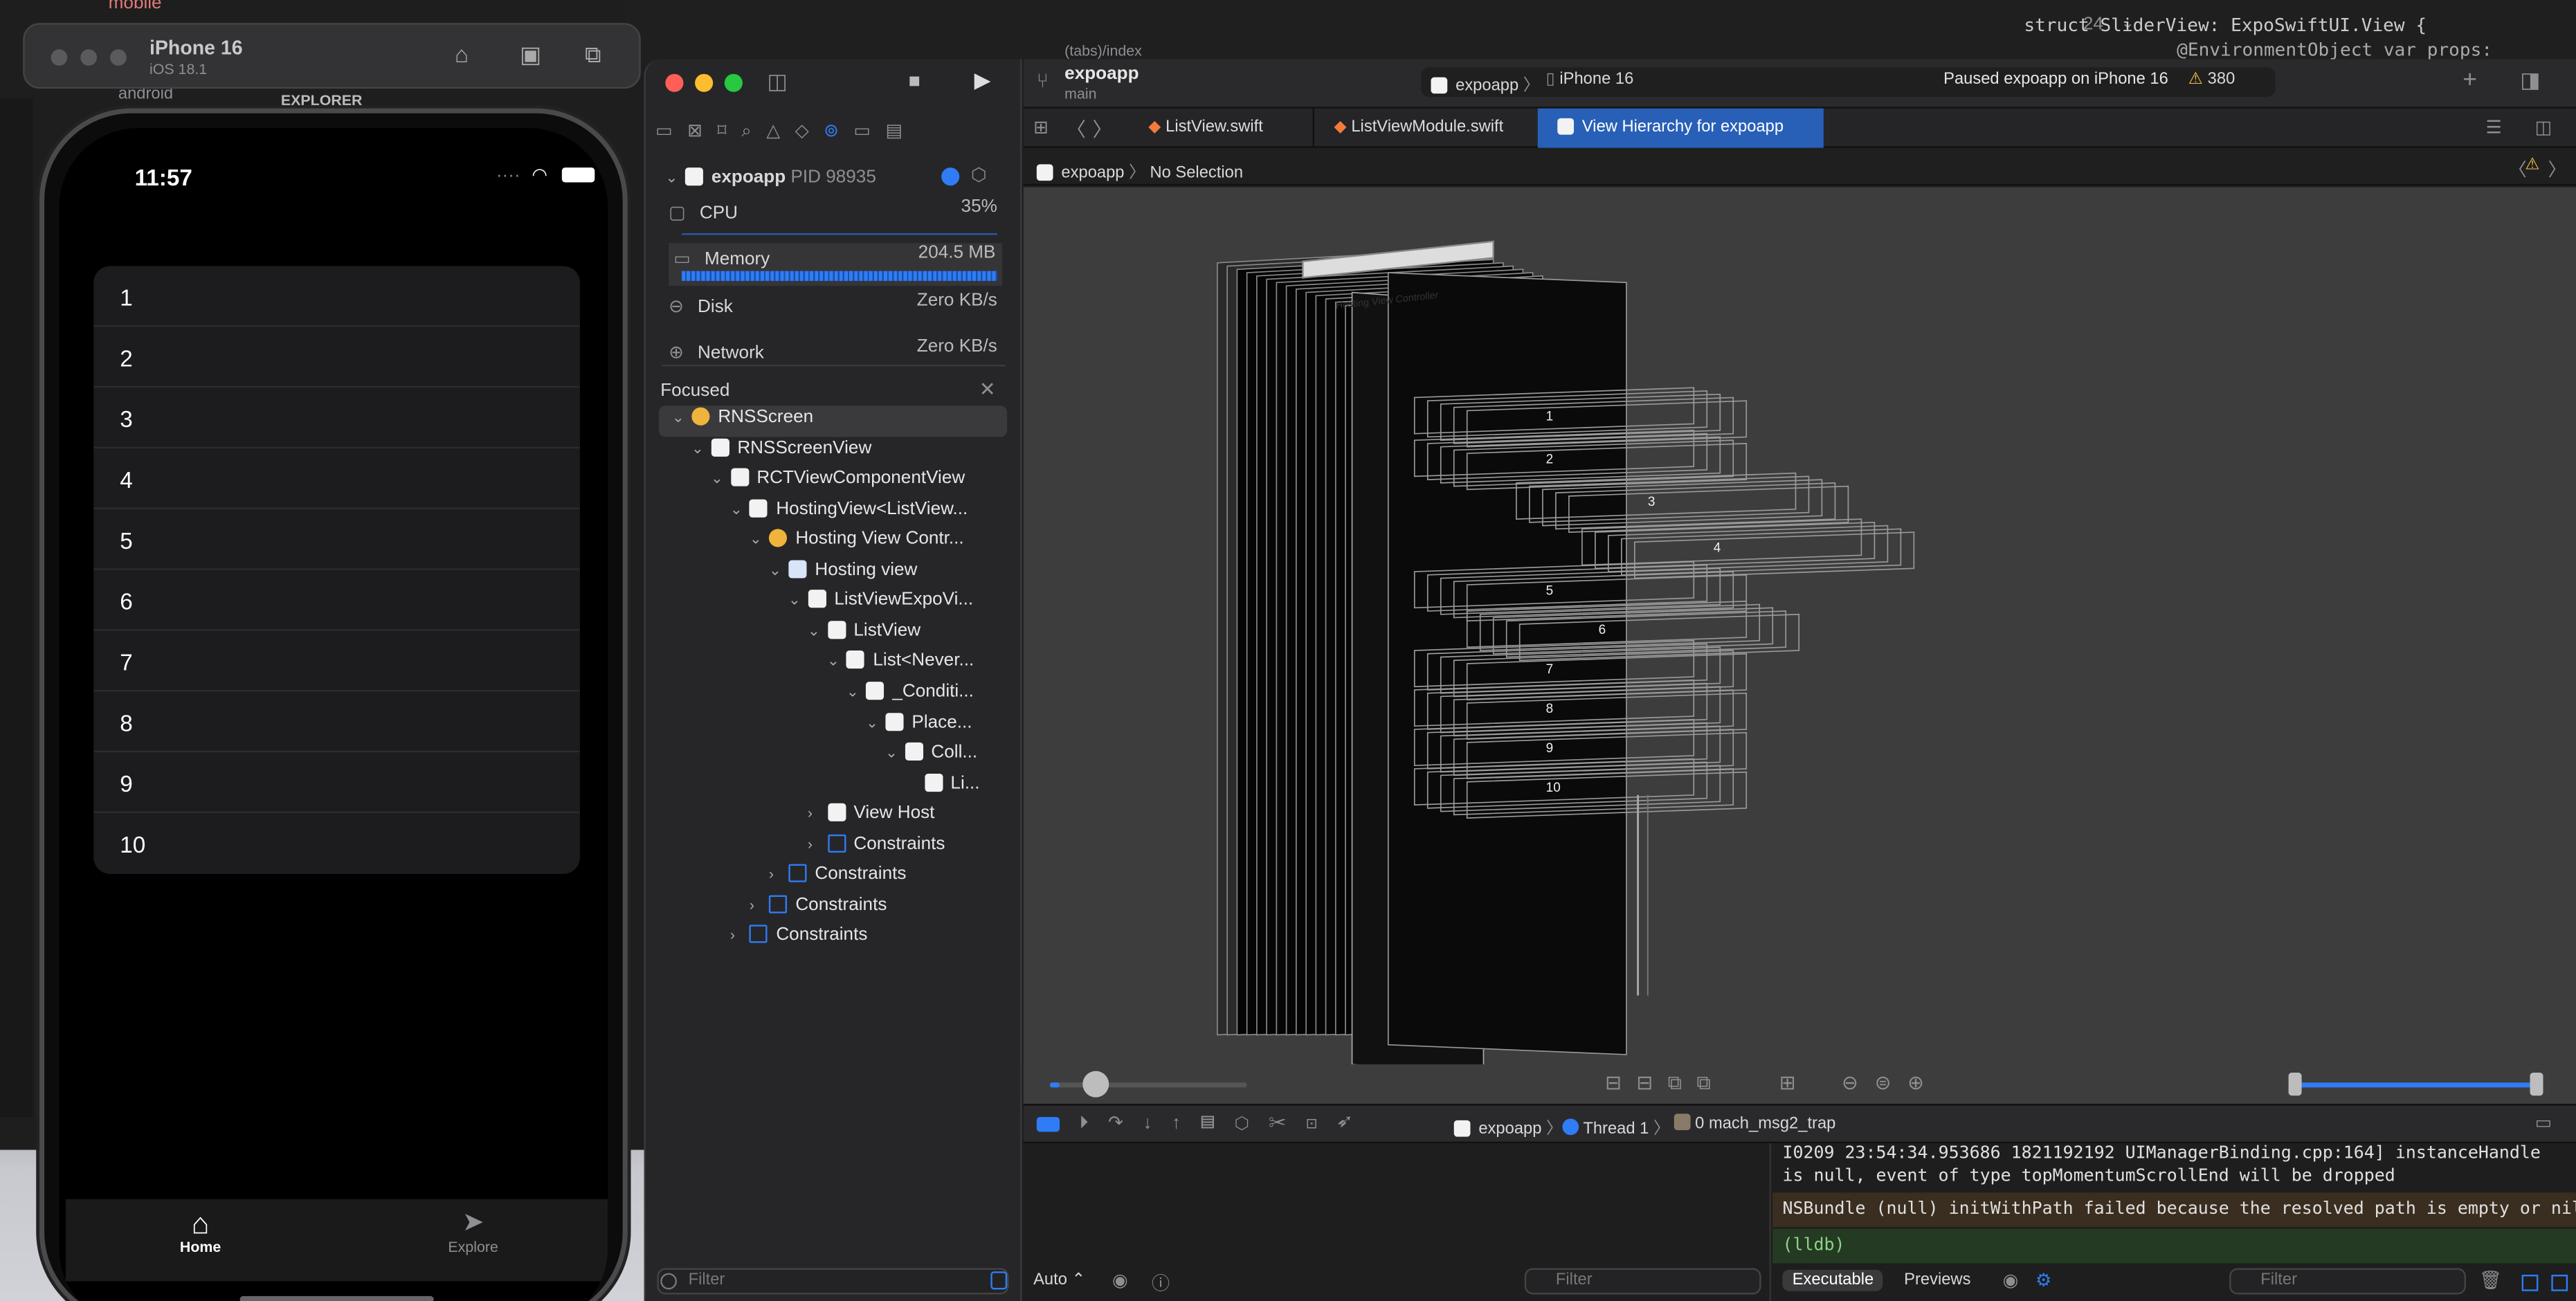  Describe the element at coordinates (1041, 127) in the screenshot. I see `grid-icon: ⊞` at that location.